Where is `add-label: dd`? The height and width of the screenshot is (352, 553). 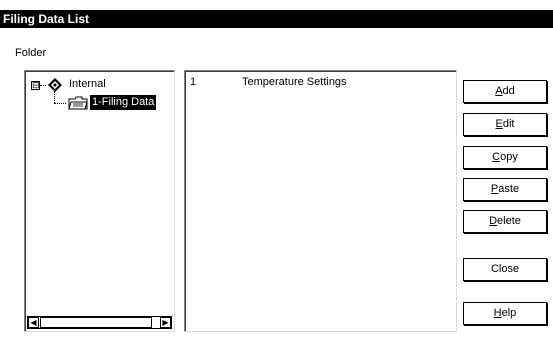 add-label: dd is located at coordinates (508, 91).